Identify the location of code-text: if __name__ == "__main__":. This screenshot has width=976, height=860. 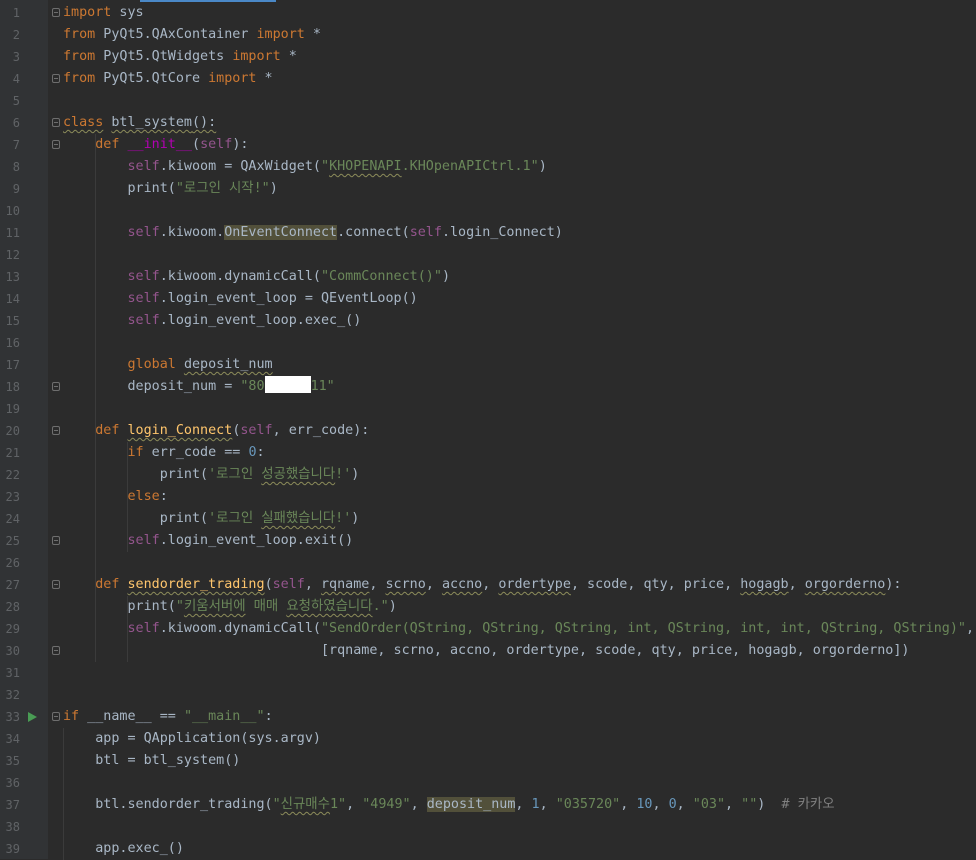
(168, 717).